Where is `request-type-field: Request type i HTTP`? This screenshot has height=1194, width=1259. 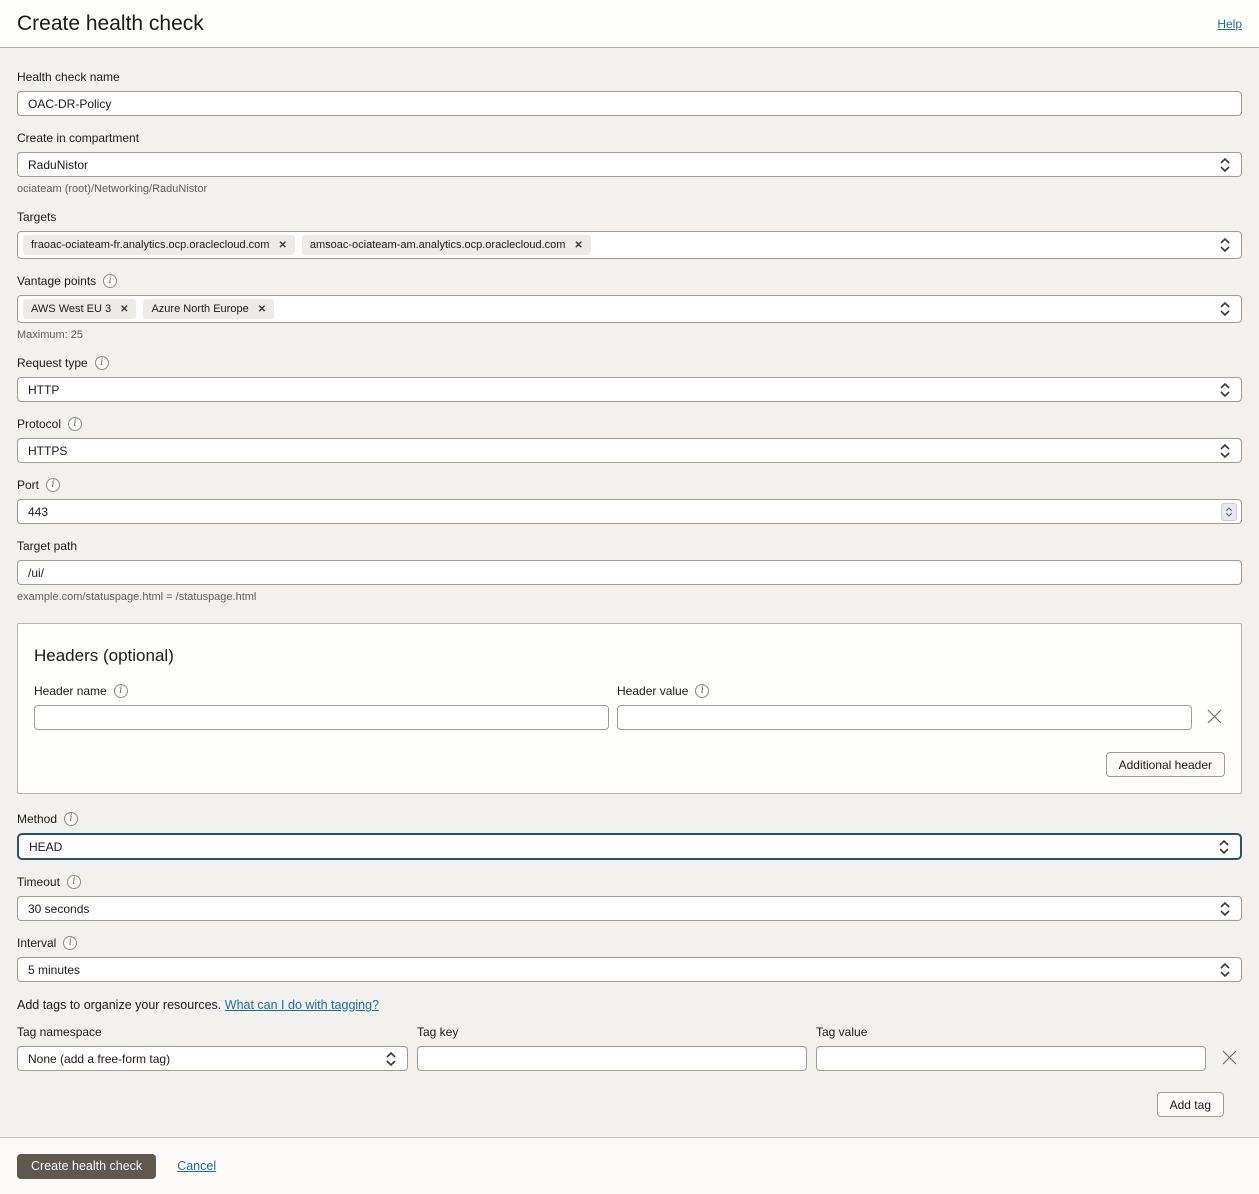 request-type-field: Request type i HTTP is located at coordinates (629, 379).